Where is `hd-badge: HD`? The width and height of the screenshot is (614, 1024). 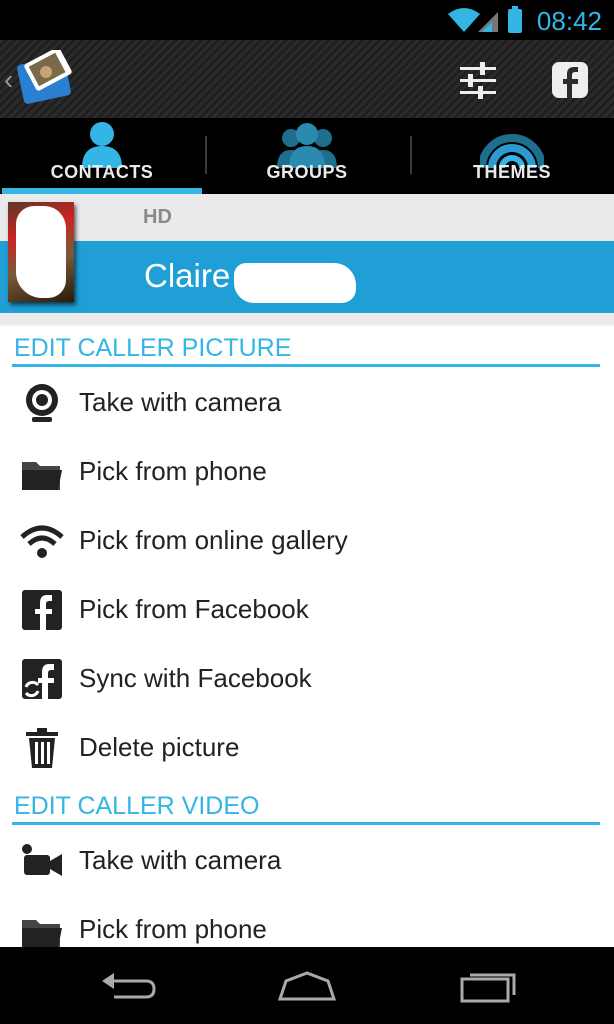 hd-badge: HD is located at coordinates (157, 217).